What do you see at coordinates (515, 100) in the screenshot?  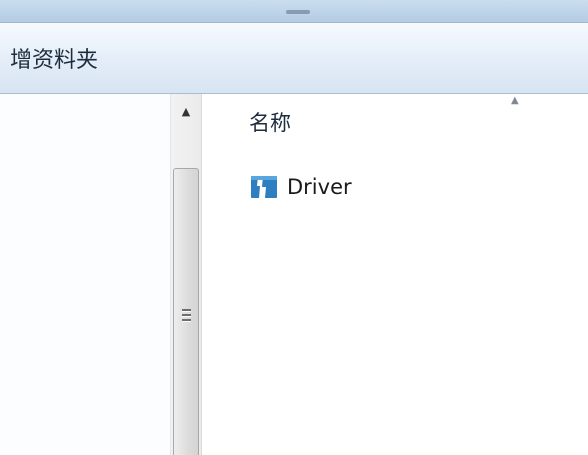 I see `sort-indicator-icon: ▲` at bounding box center [515, 100].